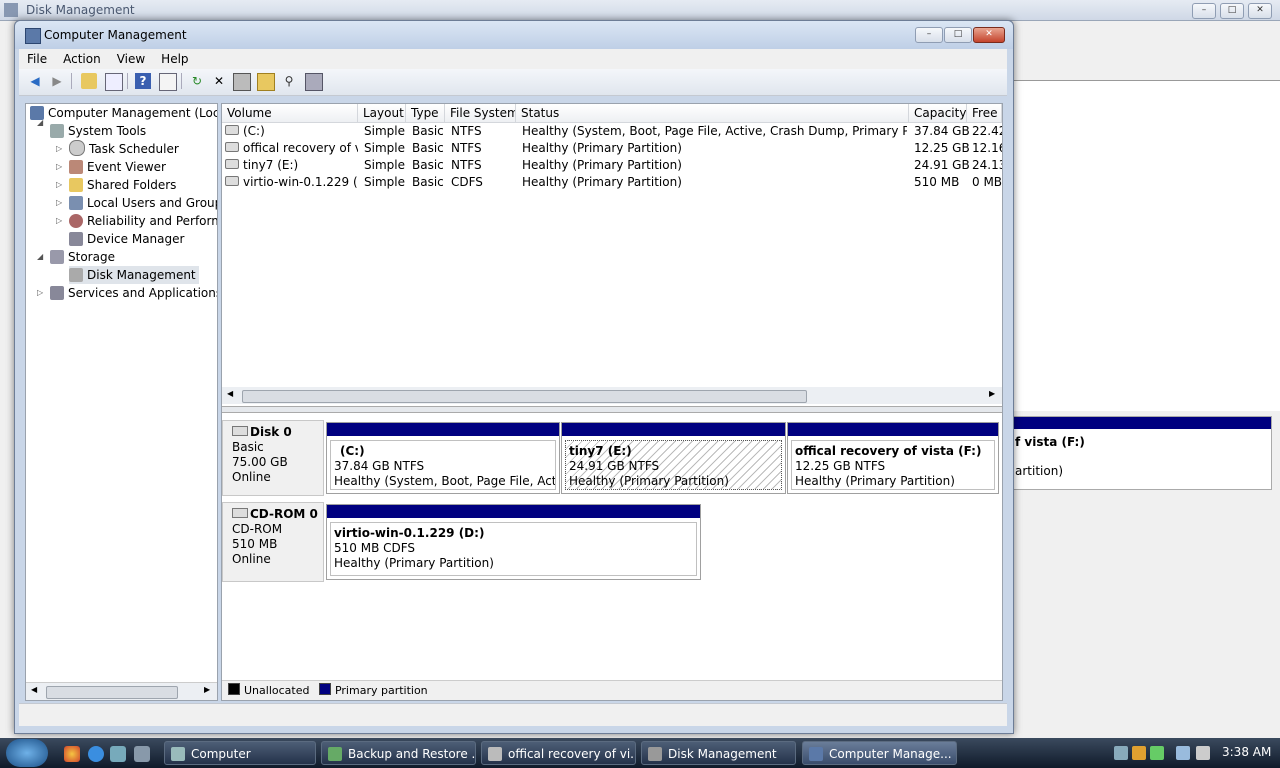  What do you see at coordinates (37, 59) in the screenshot?
I see `menu-file: File` at bounding box center [37, 59].